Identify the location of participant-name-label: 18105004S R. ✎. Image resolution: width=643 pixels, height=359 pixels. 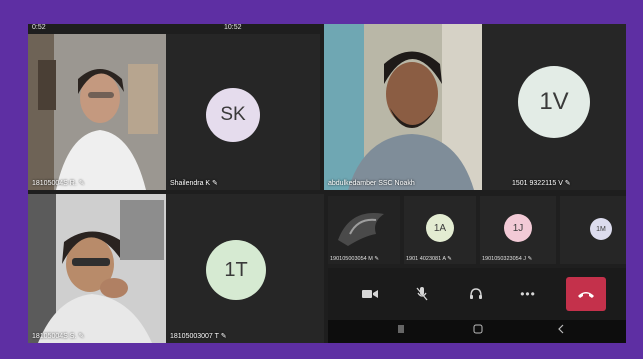
(58, 183).